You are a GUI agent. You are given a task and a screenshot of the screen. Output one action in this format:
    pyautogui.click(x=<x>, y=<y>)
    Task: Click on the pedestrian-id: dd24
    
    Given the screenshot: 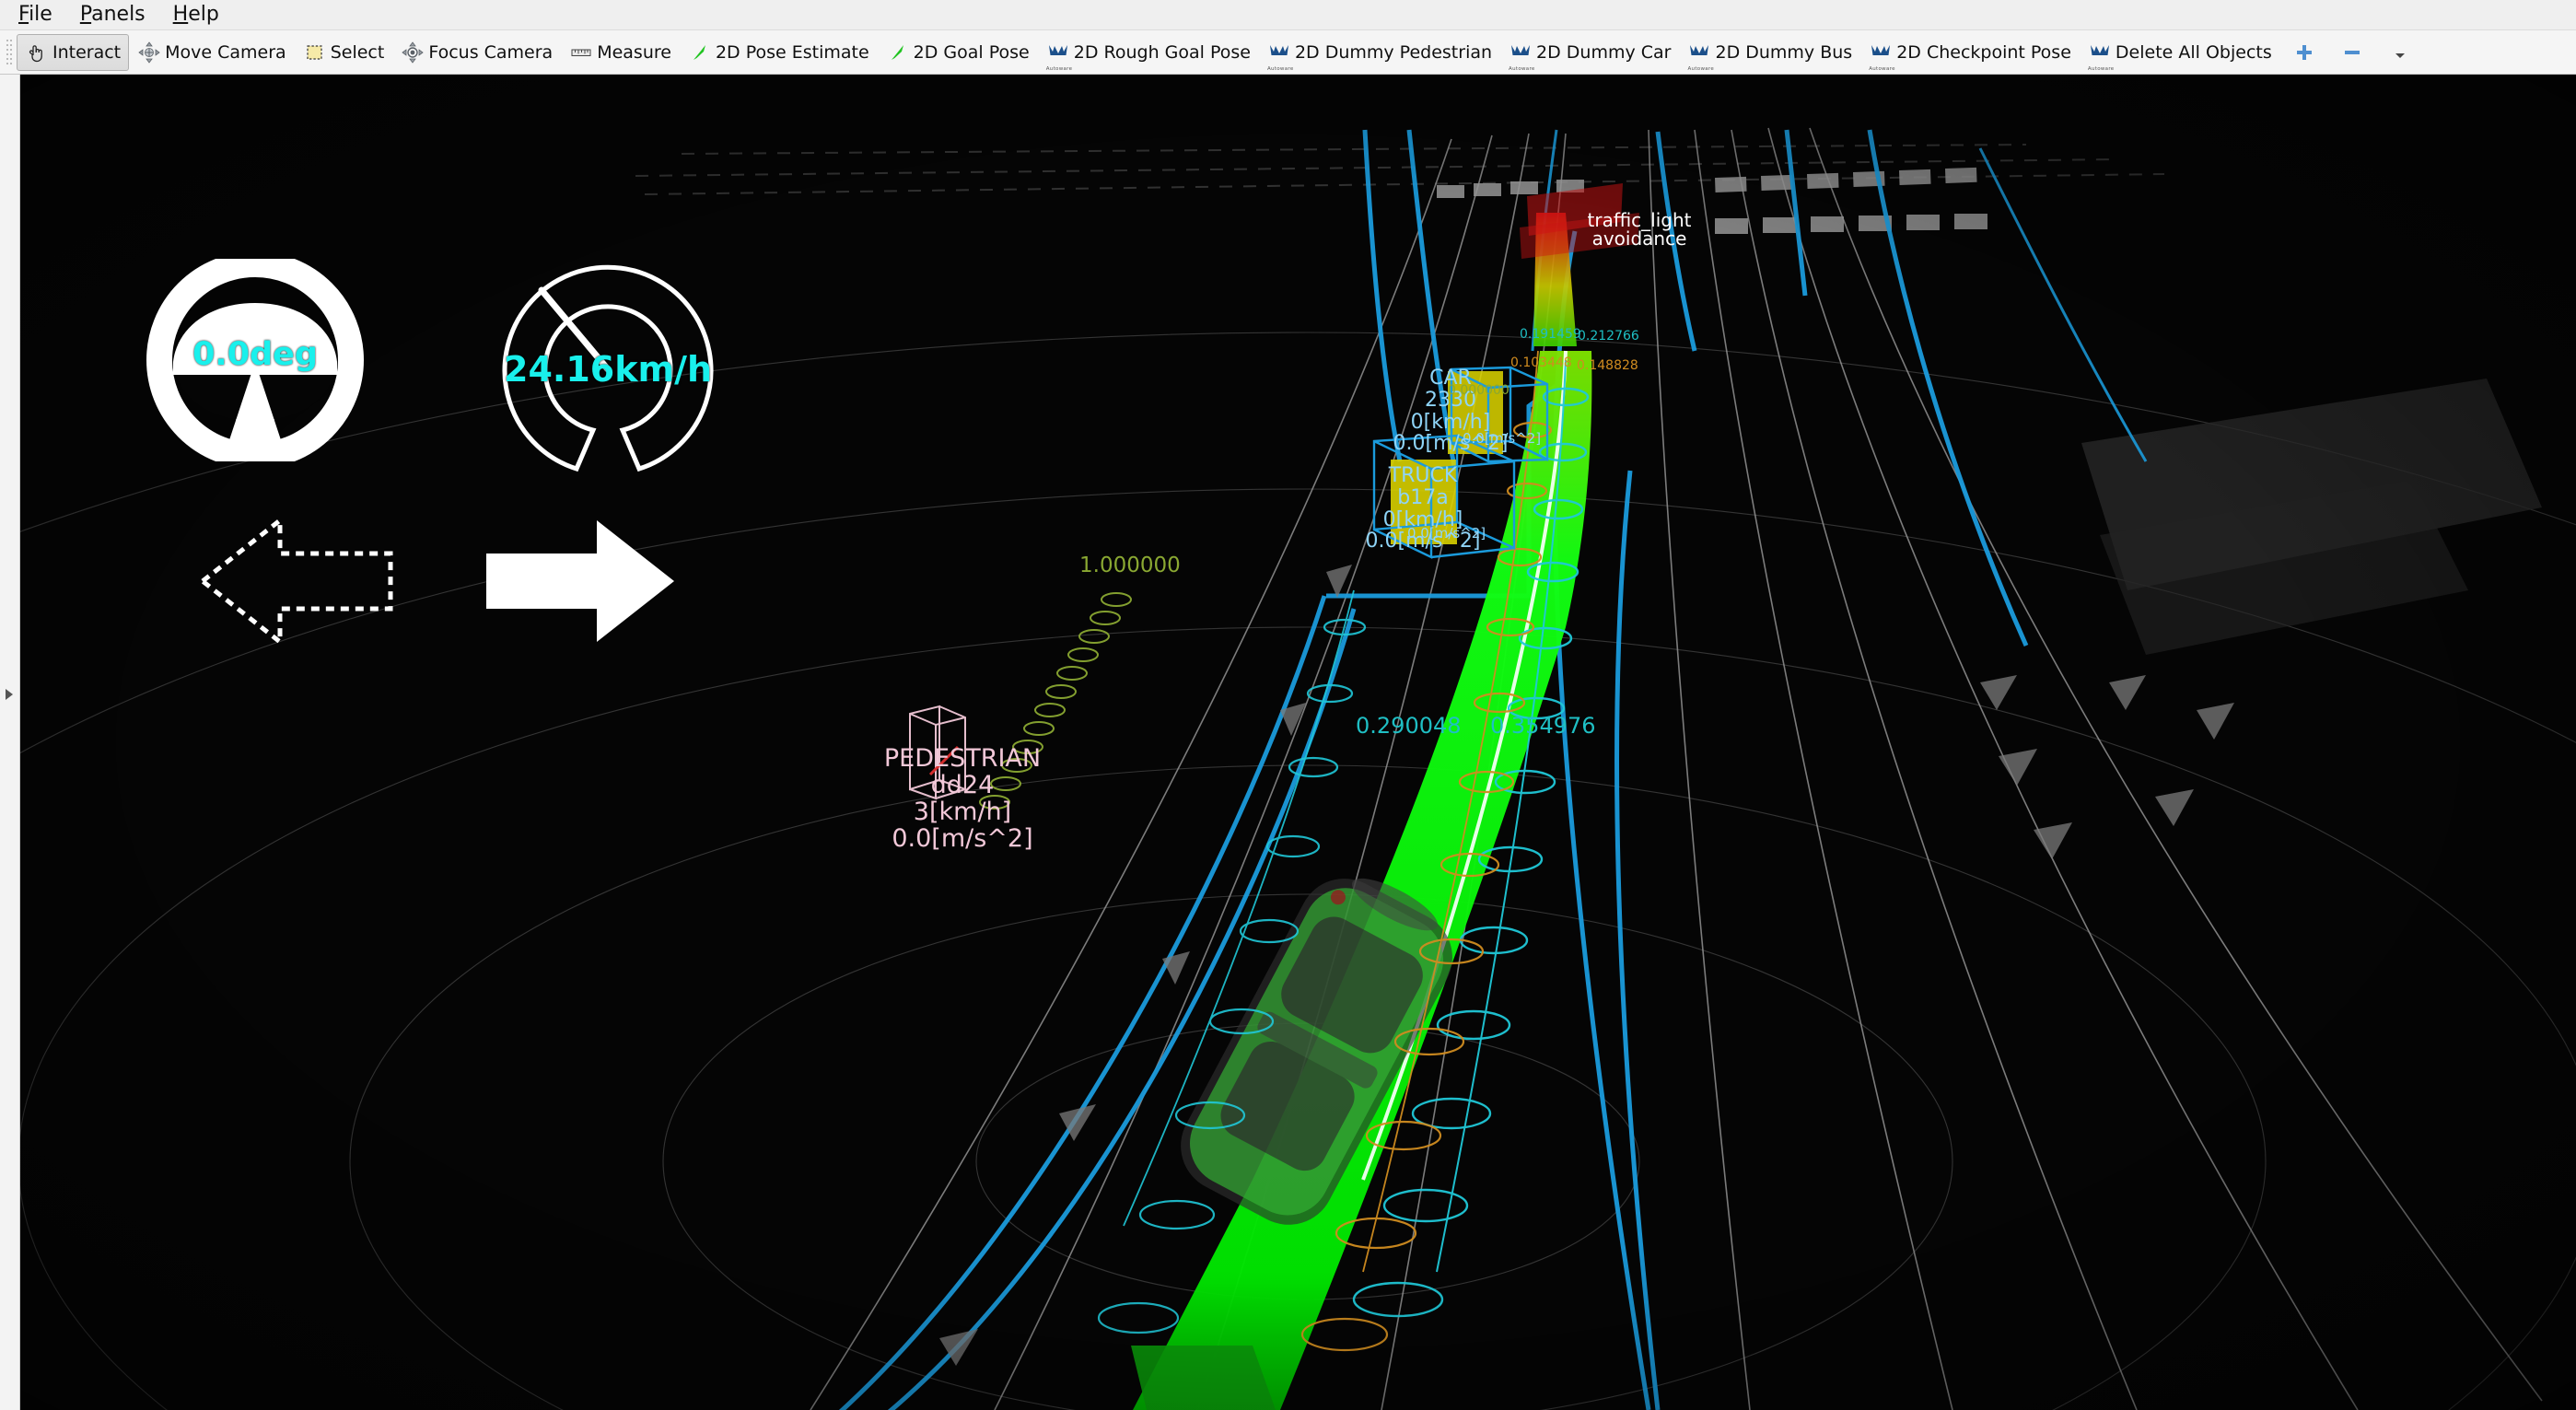 What is the action you would take?
    pyautogui.click(x=963, y=785)
    